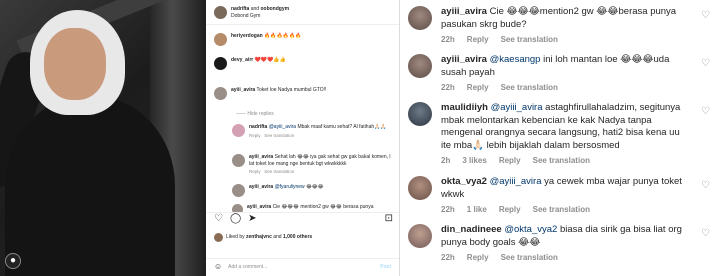  I want to click on comment-text: Mbak maaf kamu sehat? Al fatihah🙏🏻🙏🏻, so click(342, 127).